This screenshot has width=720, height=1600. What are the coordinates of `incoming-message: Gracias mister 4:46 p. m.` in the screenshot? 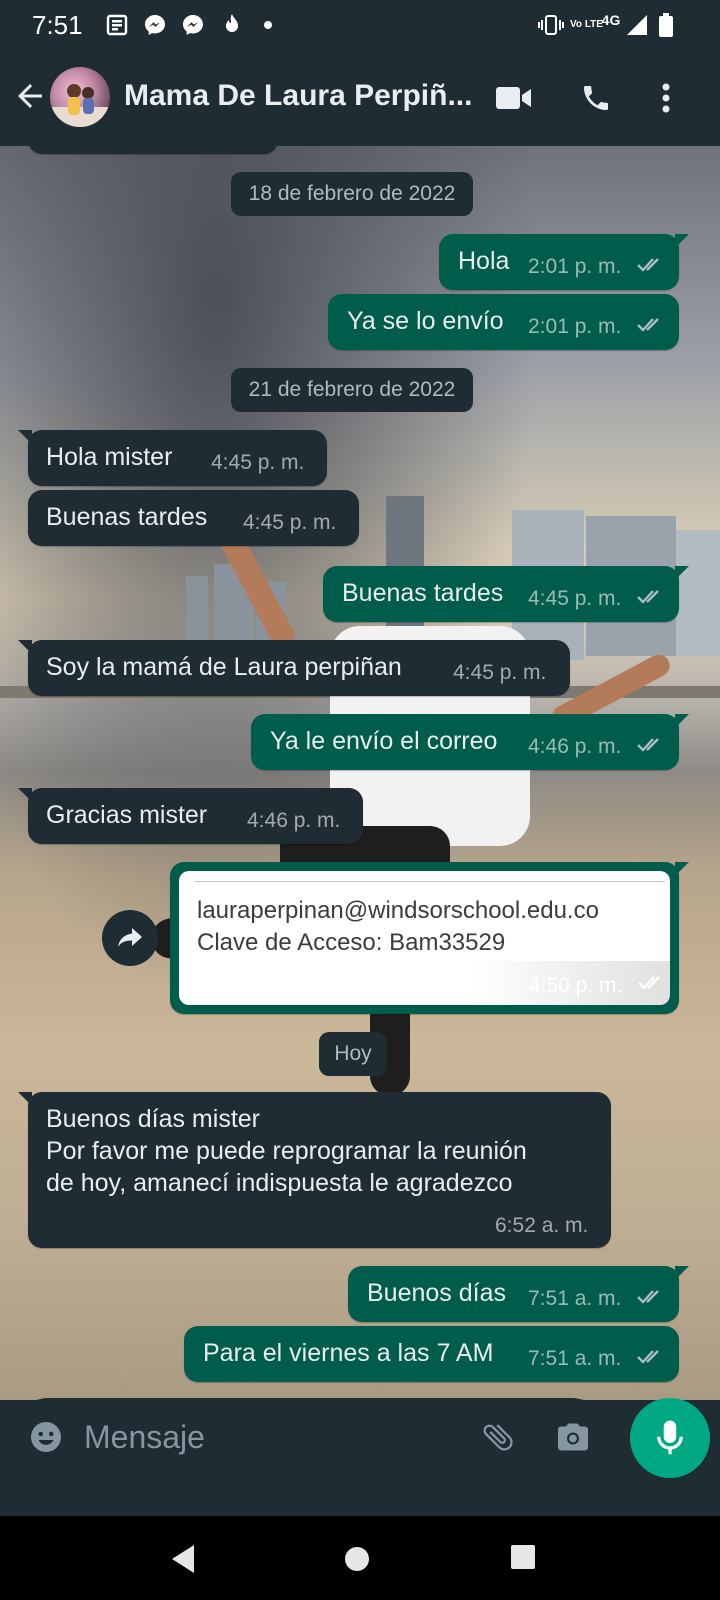 It's located at (190, 816).